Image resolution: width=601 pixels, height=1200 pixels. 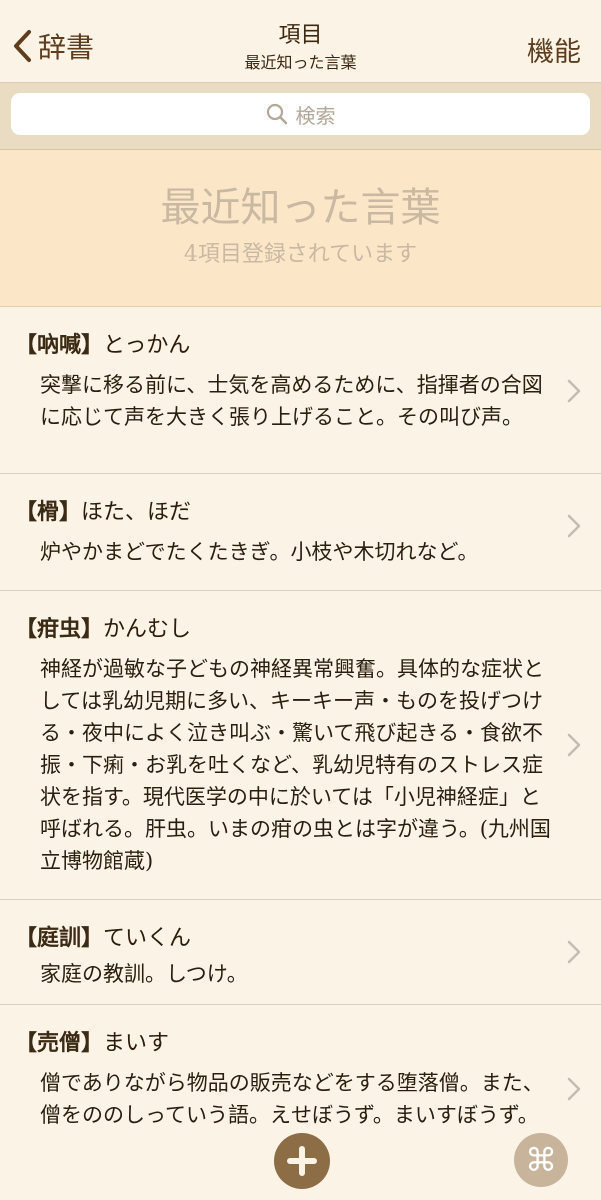 What do you see at coordinates (300, 254) in the screenshot?
I see `collection-count: 4項目登録されています` at bounding box center [300, 254].